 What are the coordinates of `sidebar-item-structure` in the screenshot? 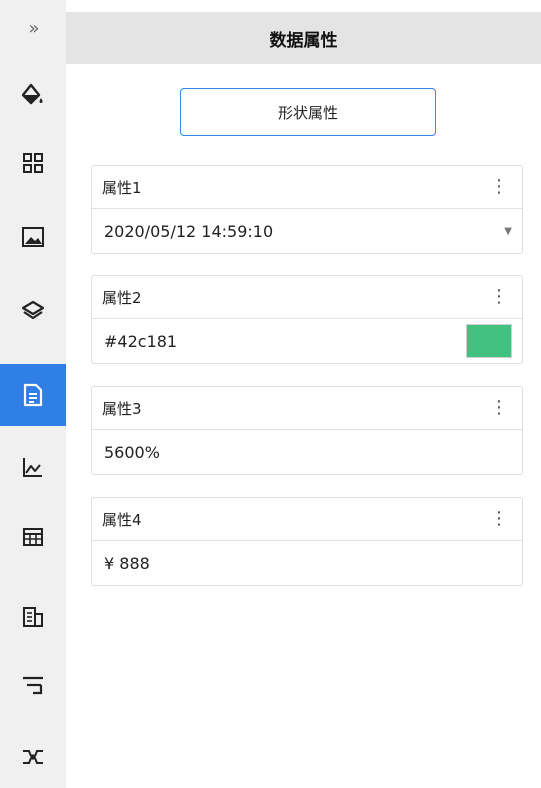 It's located at (33, 685).